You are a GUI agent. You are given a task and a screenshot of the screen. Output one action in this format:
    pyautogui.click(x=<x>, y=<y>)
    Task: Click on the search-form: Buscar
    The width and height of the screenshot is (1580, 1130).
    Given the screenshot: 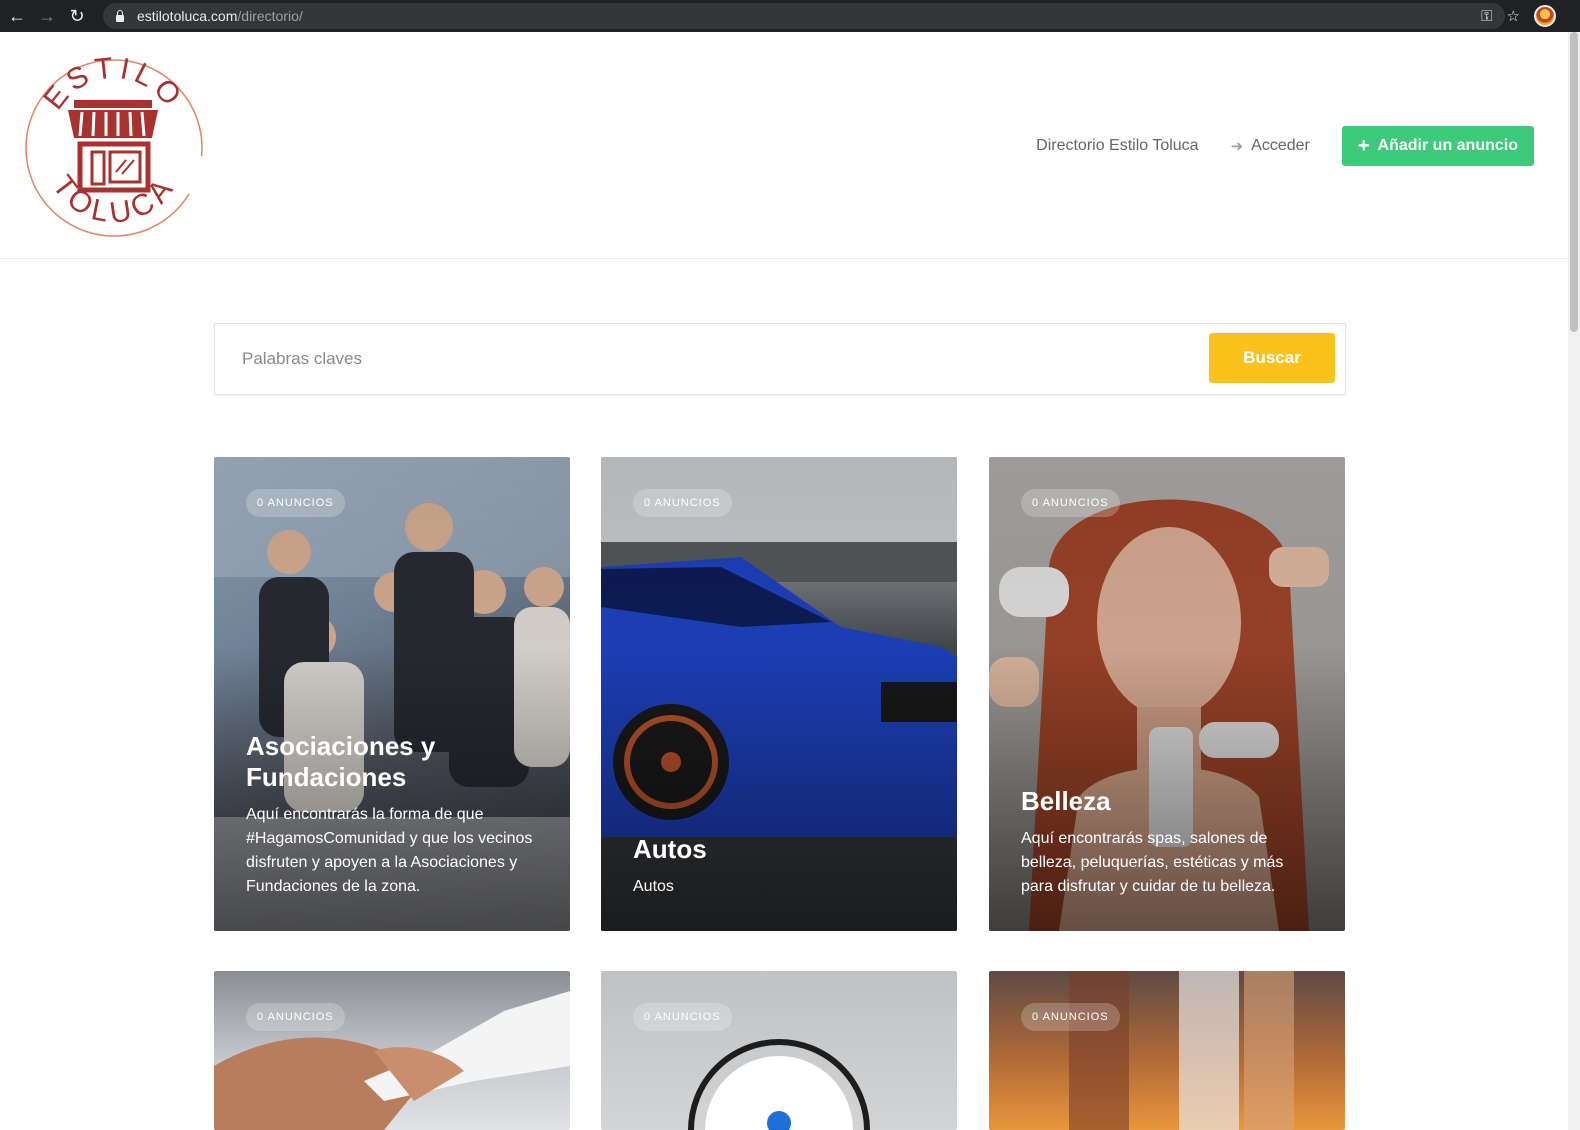 What is the action you would take?
    pyautogui.click(x=780, y=359)
    